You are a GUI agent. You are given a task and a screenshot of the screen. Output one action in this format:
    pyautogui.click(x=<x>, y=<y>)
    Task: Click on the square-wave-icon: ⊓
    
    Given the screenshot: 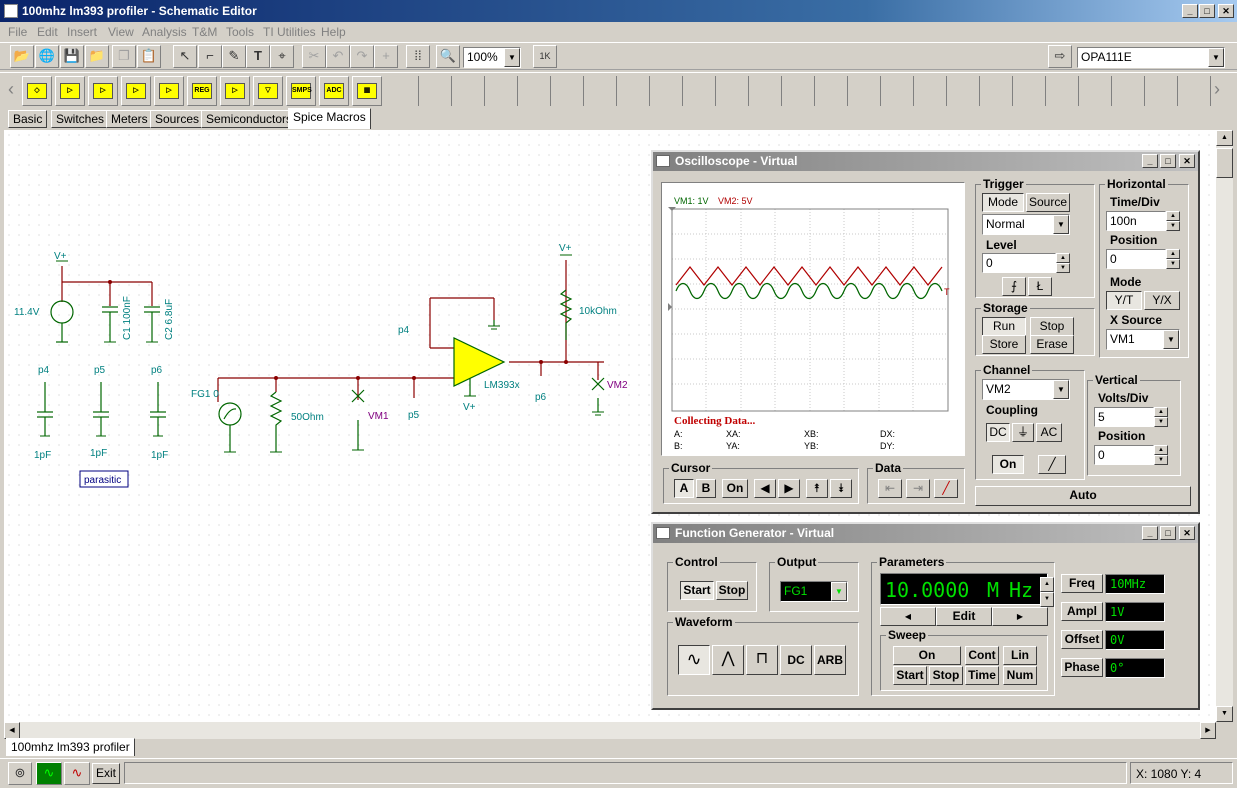 What is the action you would take?
    pyautogui.click(x=762, y=660)
    